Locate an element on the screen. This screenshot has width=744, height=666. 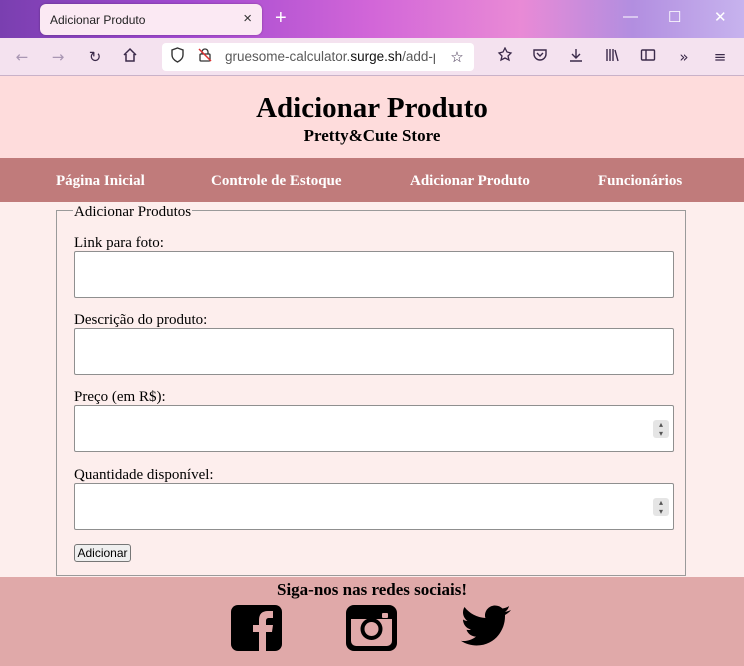
twitter-icon is located at coordinates (486, 628).